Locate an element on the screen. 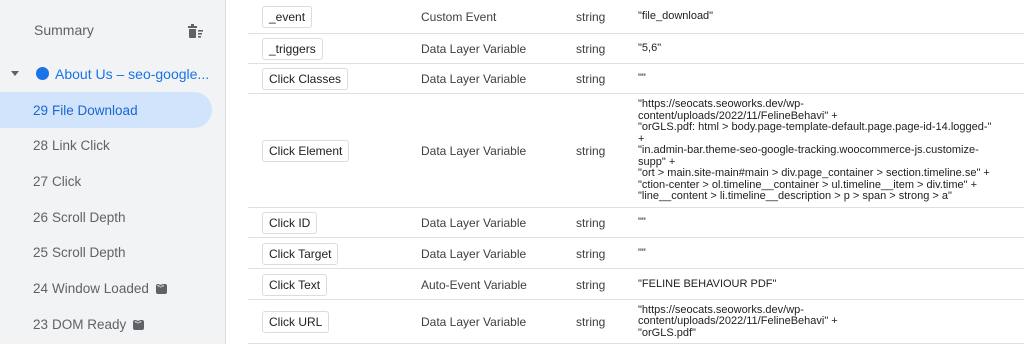  caret-down-icon is located at coordinates (15, 73).